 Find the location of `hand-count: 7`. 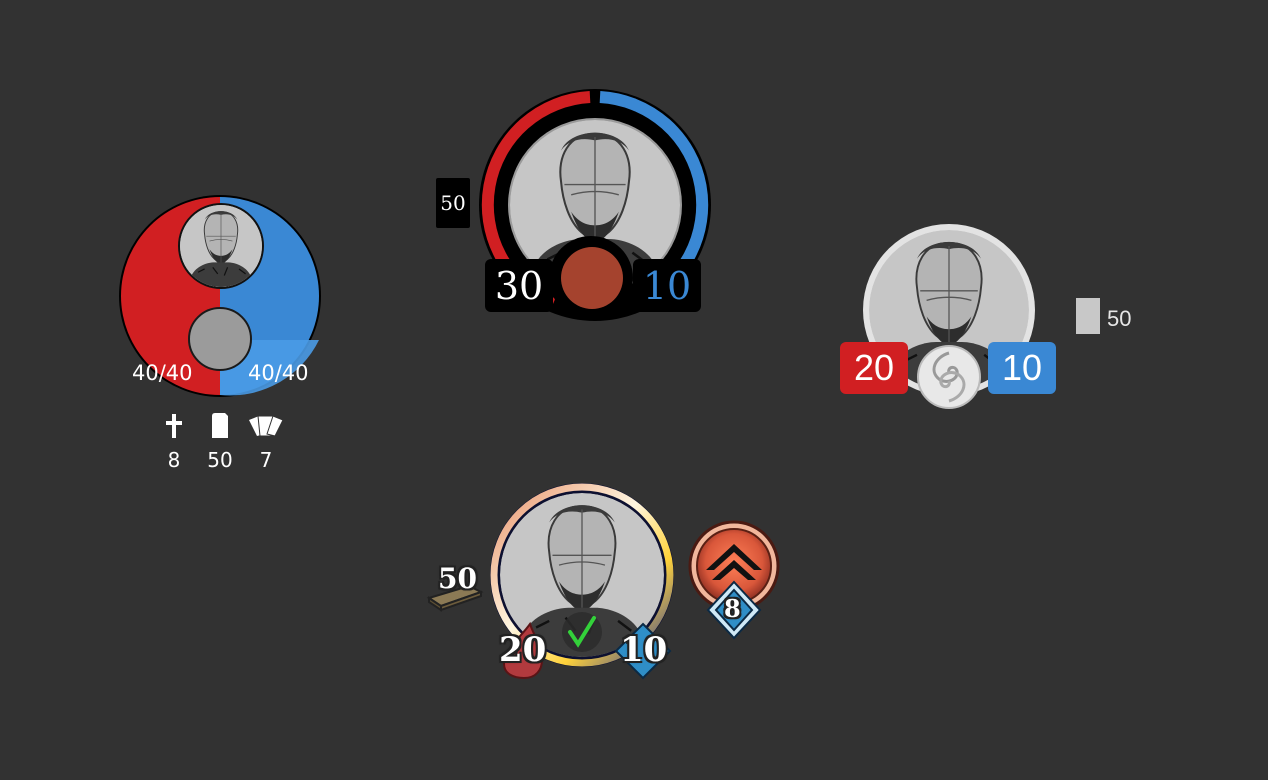

hand-count: 7 is located at coordinates (266, 460).